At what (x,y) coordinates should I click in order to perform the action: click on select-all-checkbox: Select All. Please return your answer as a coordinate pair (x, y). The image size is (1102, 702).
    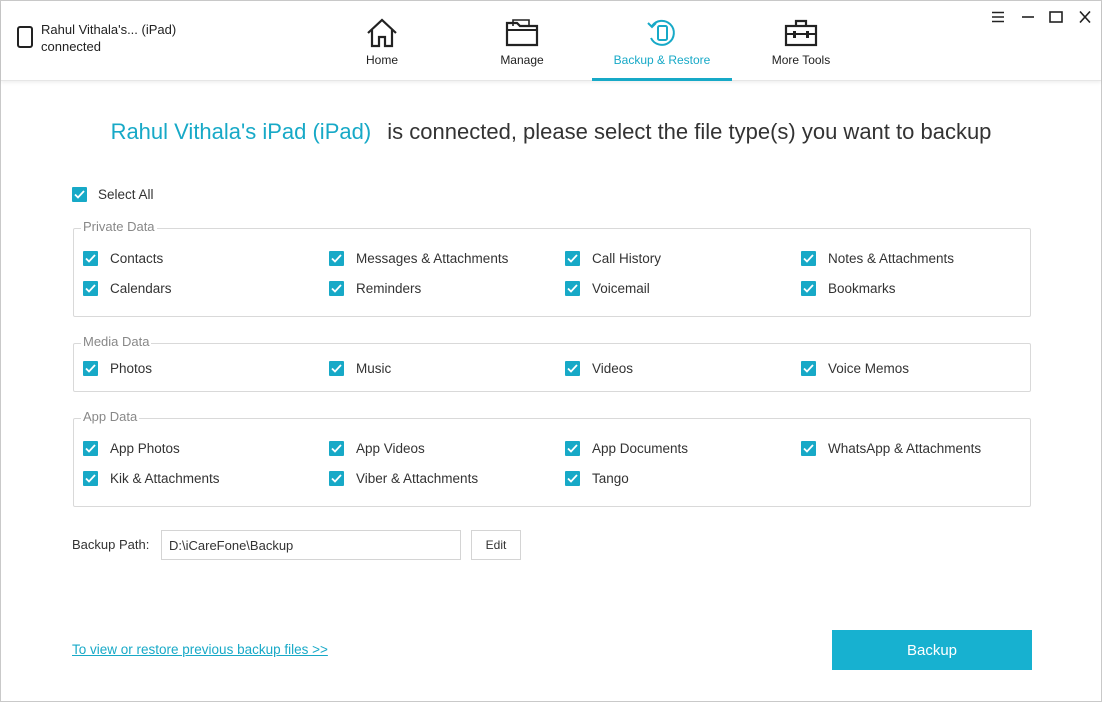
    Looking at the image, I should click on (113, 194).